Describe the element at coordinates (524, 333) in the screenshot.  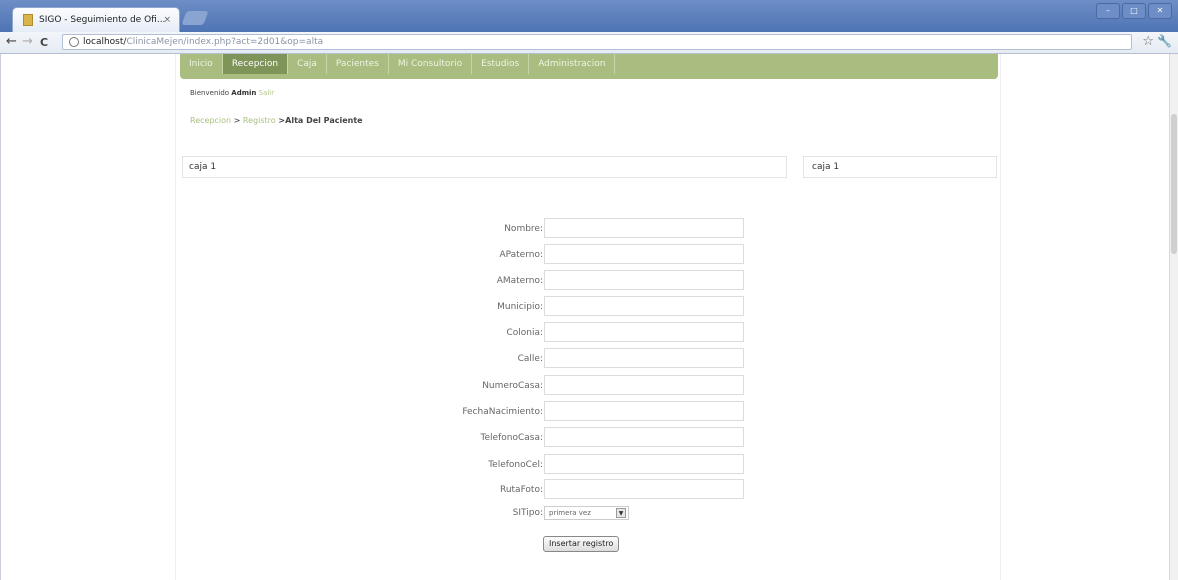
I see `label-colonia: Colonia:` at that location.